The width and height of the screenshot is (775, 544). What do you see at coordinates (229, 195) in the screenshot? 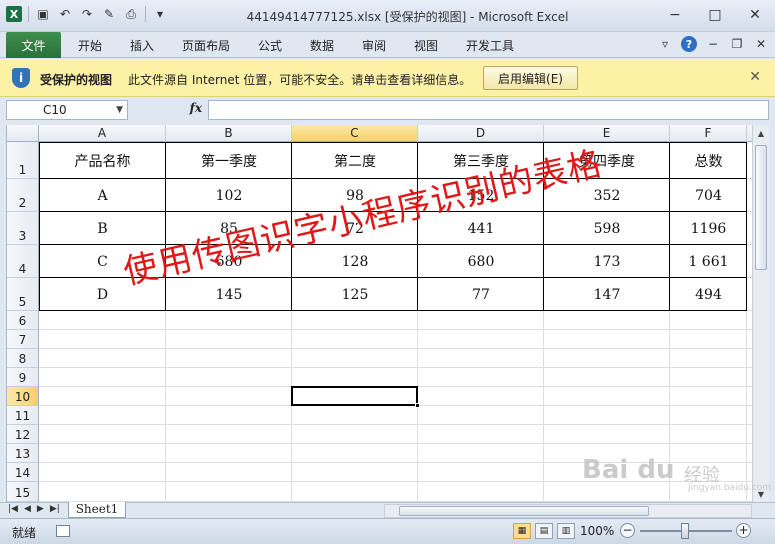
I see `table-cell: 102` at bounding box center [229, 195].